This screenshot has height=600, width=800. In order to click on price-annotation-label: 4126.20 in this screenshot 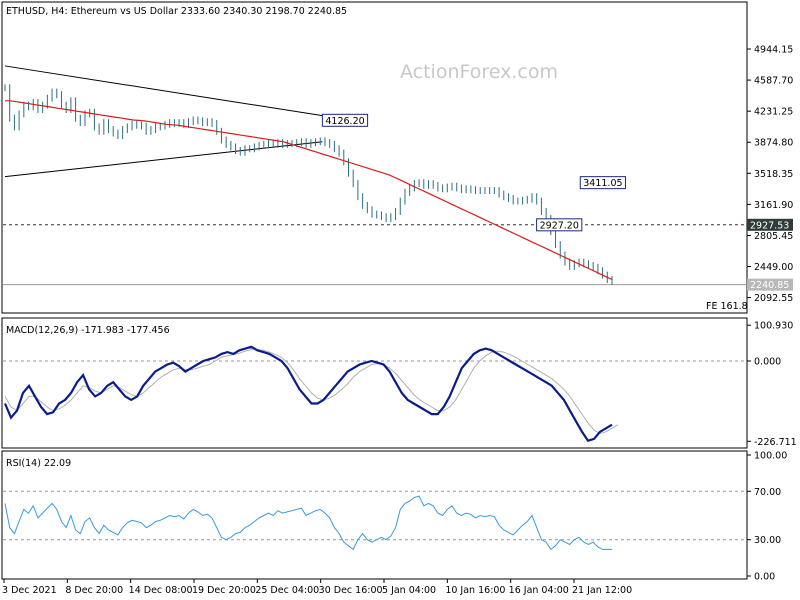, I will do `click(344, 121)`.